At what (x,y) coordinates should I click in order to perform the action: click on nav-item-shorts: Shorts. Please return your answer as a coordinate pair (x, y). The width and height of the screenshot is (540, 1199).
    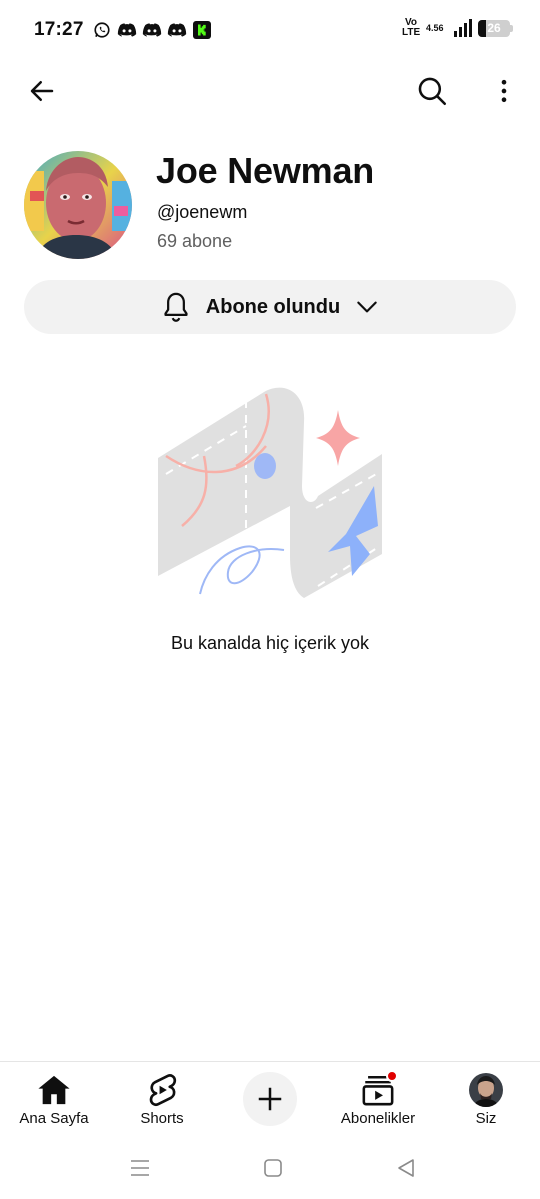
    Looking at the image, I should click on (162, 1101).